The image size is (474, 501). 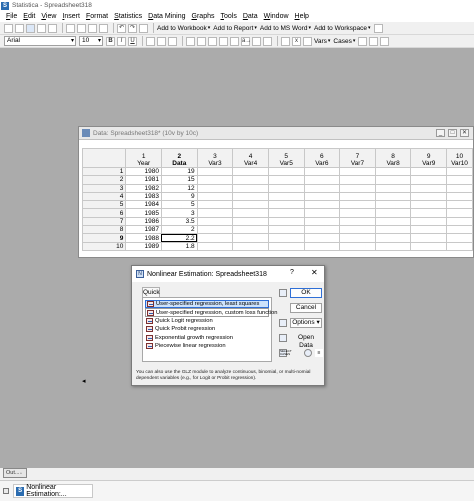 What do you see at coordinates (143, 188) in the screenshot?
I see `cell-year: 1982` at bounding box center [143, 188].